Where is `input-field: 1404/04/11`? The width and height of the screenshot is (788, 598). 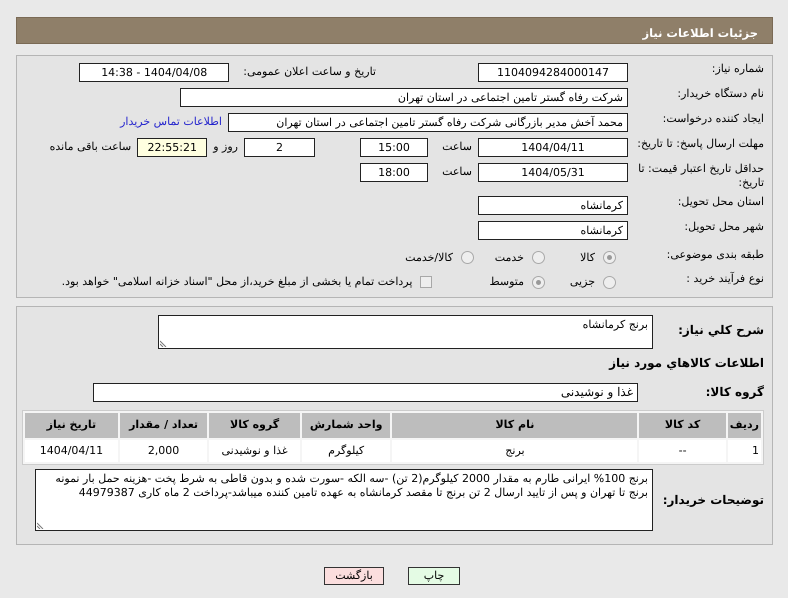 input-field: 1404/04/11 is located at coordinates (553, 147).